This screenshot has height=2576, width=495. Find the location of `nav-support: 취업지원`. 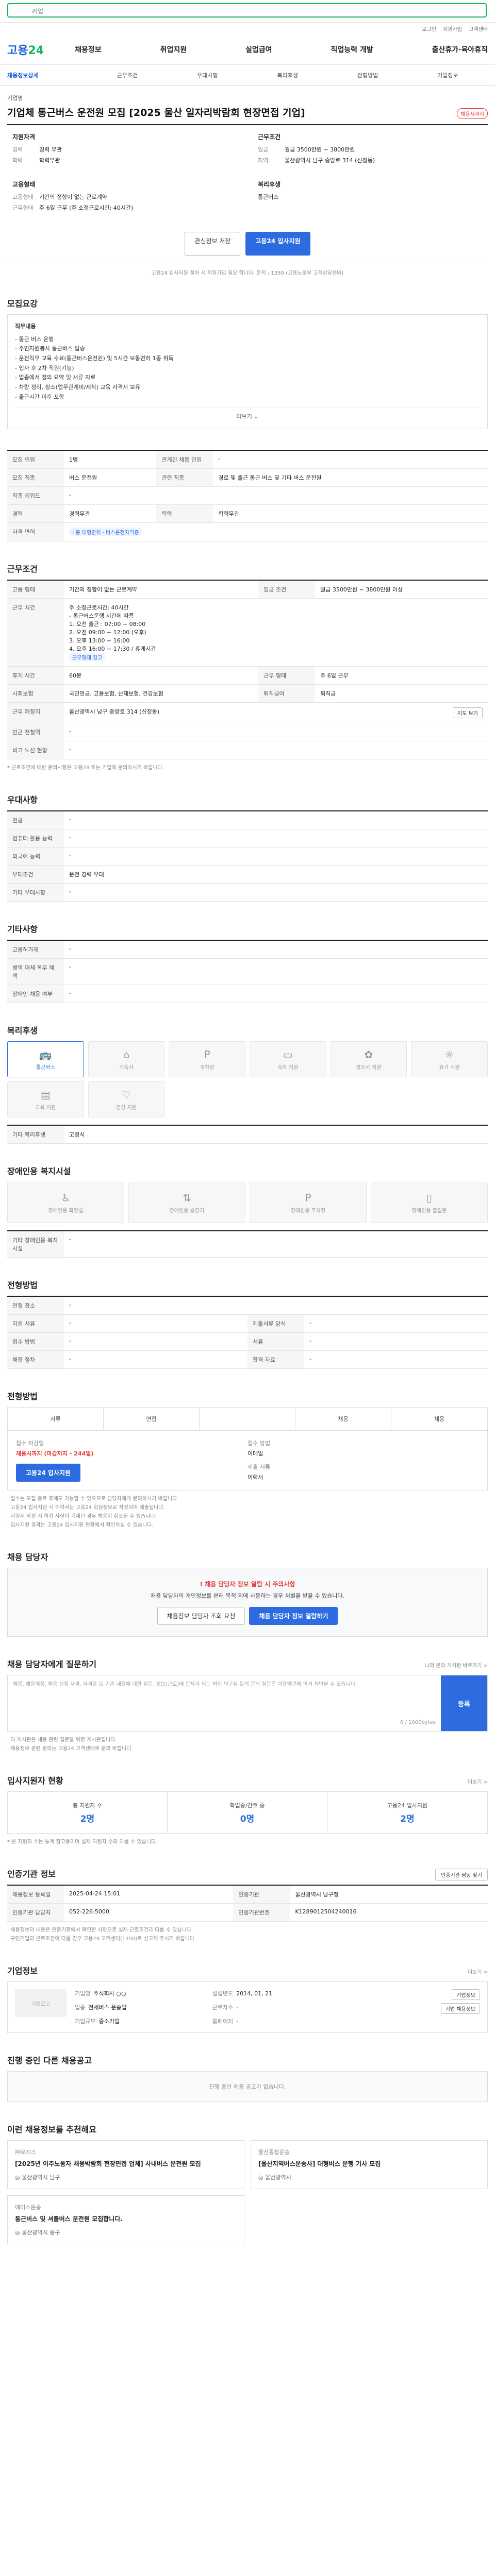

nav-support: 취업지원 is located at coordinates (173, 49).